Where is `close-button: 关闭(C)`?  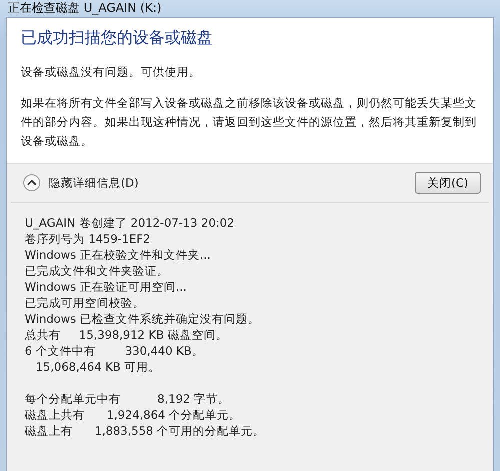 close-button: 关闭(C) is located at coordinates (448, 183).